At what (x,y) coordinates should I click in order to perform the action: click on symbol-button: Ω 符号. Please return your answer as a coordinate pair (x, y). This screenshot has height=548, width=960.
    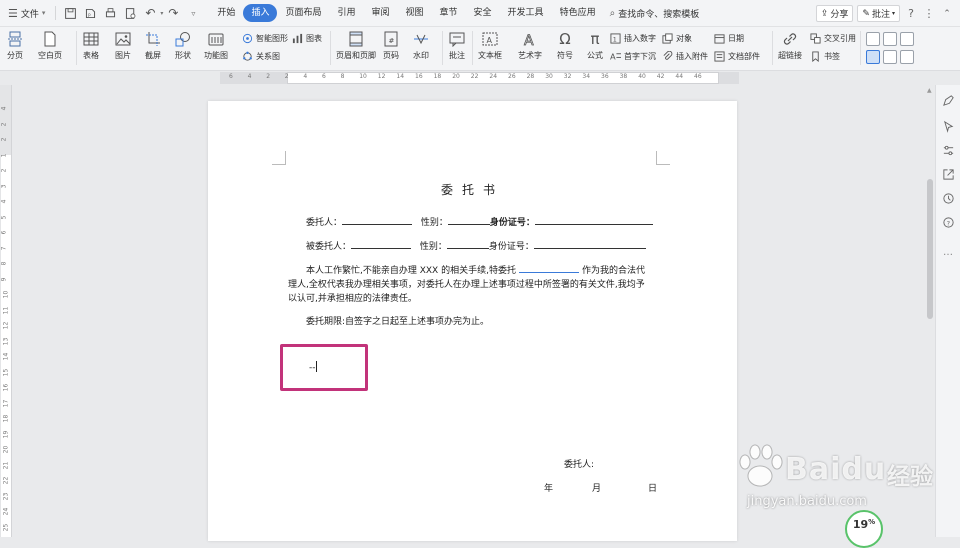
    Looking at the image, I should click on (565, 45).